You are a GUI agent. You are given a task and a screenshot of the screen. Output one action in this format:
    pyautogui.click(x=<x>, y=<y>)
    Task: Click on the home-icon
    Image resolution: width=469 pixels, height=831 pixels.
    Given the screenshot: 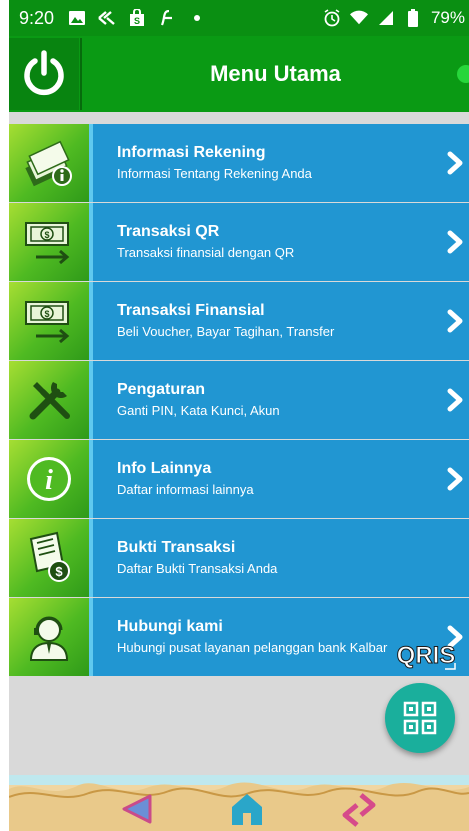 What is the action you would take?
    pyautogui.click(x=247, y=809)
    